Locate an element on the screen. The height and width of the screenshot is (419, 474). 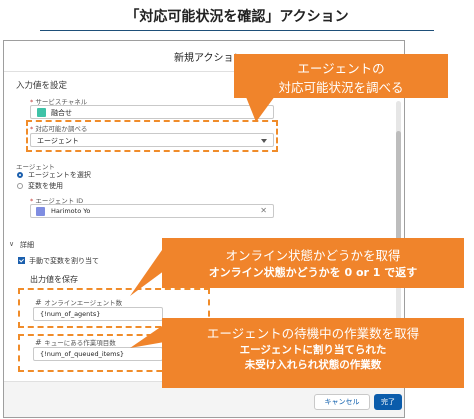
check-callout-line1: エージェントの is located at coordinates (341, 68).